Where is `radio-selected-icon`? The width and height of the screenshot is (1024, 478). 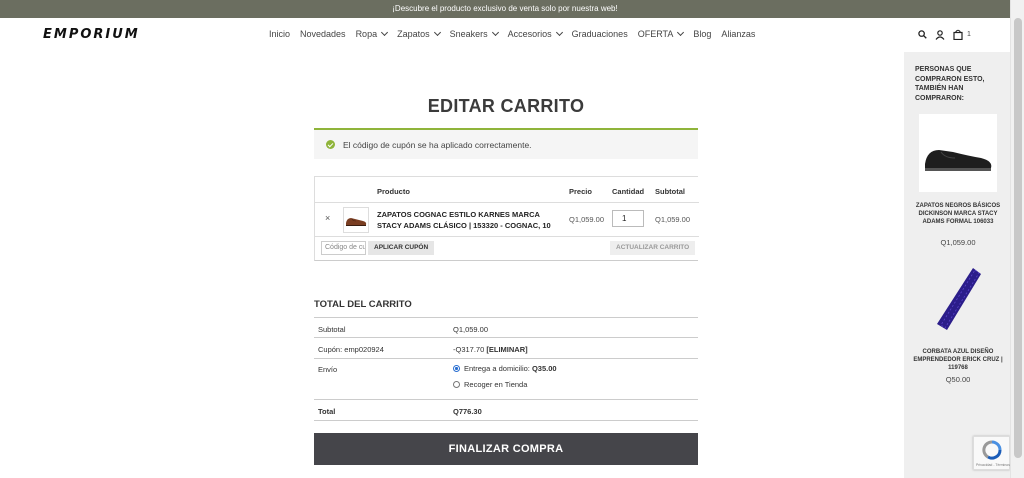 radio-selected-icon is located at coordinates (456, 368).